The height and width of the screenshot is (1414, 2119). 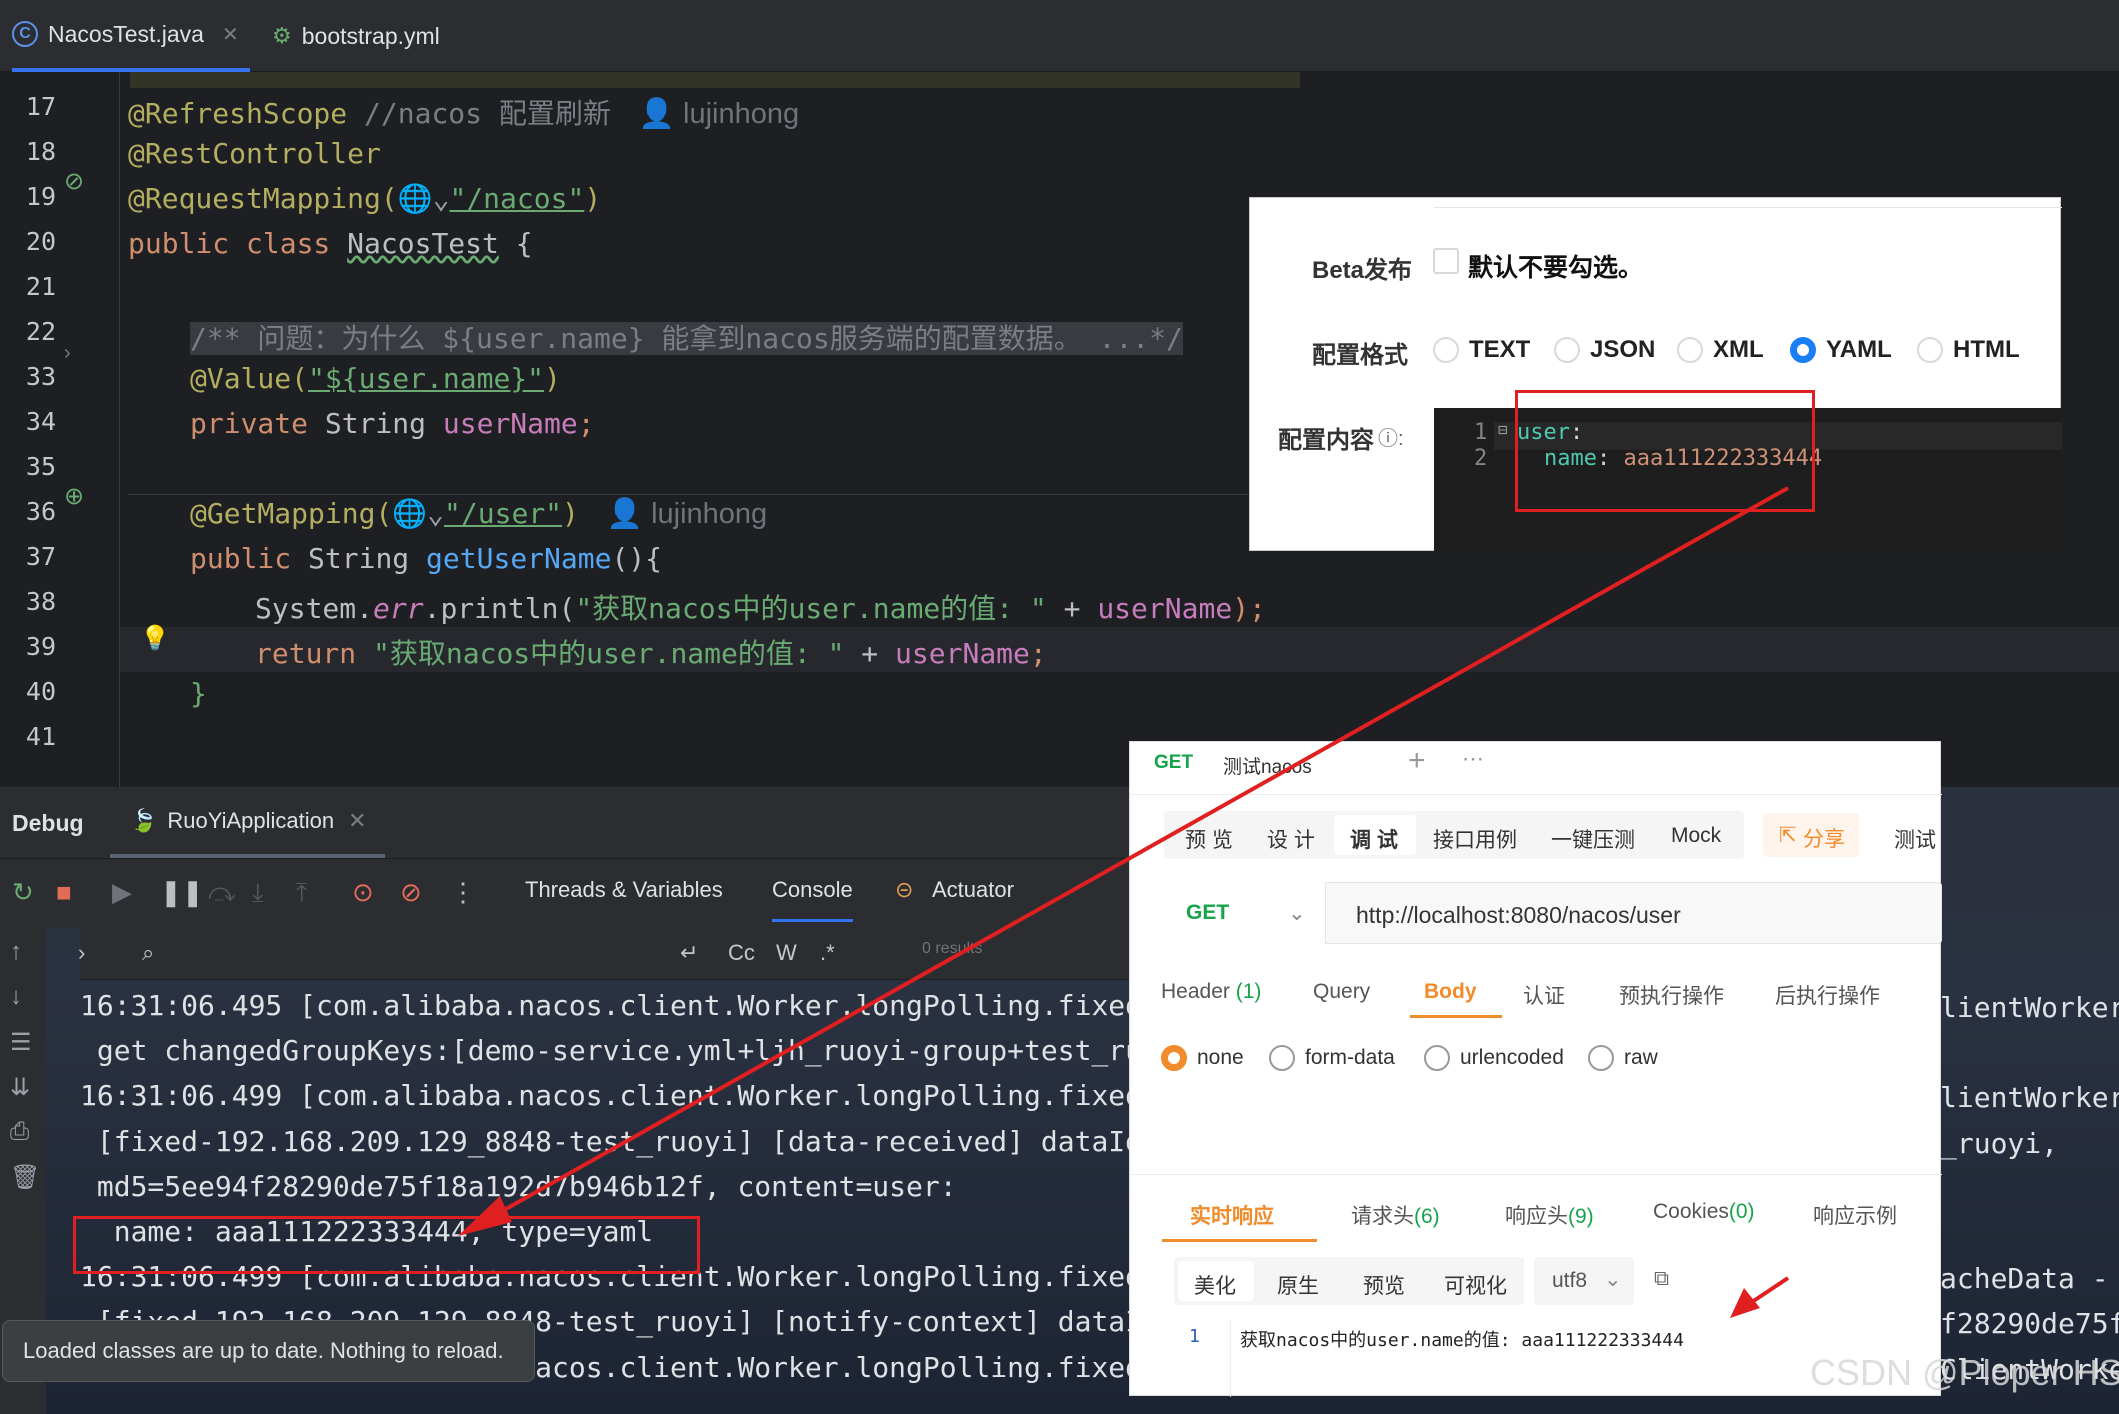 What do you see at coordinates (1855, 1215) in the screenshot?
I see `resp-tab-examples: 响应示例` at bounding box center [1855, 1215].